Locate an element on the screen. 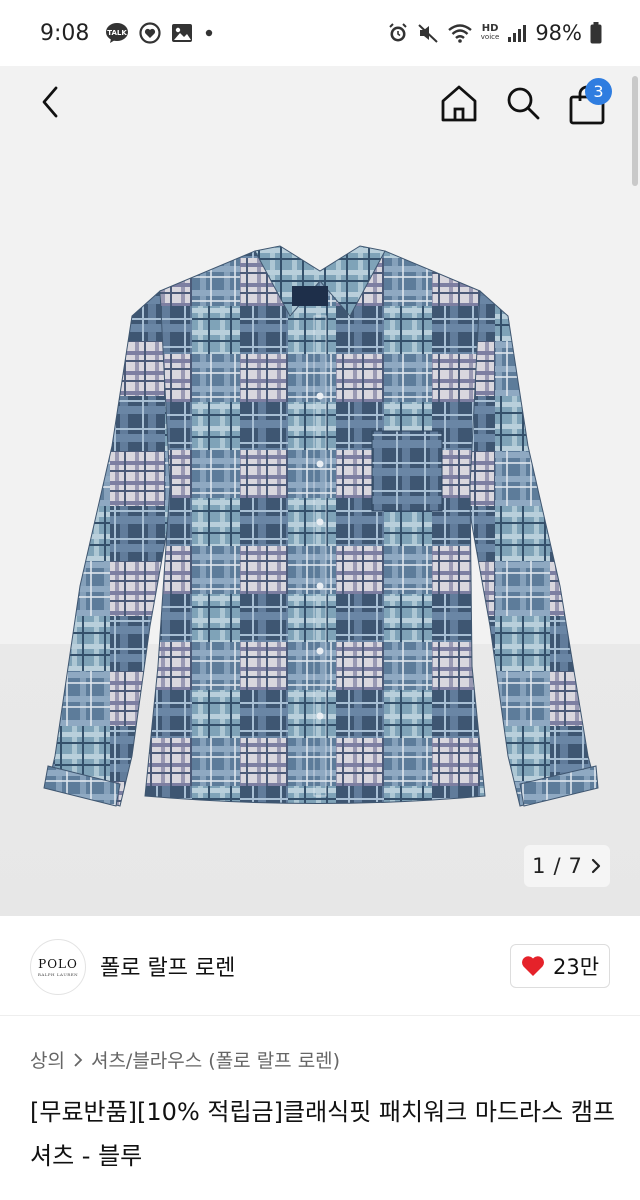 The height and width of the screenshot is (1200, 640). dot-icon is located at coordinates (209, 33).